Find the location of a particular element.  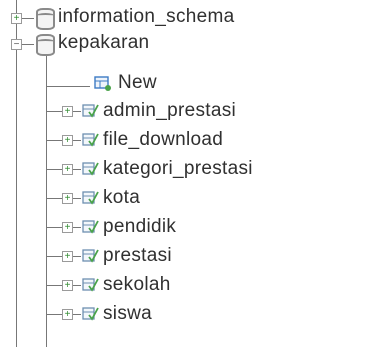

new-label: New is located at coordinates (137, 83).